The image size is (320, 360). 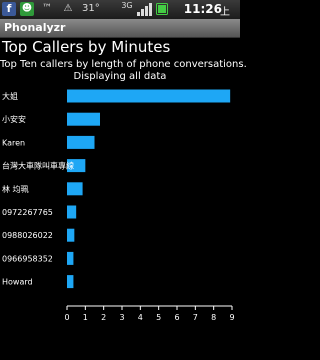 I want to click on category-label: 大姐, so click(x=10, y=96).